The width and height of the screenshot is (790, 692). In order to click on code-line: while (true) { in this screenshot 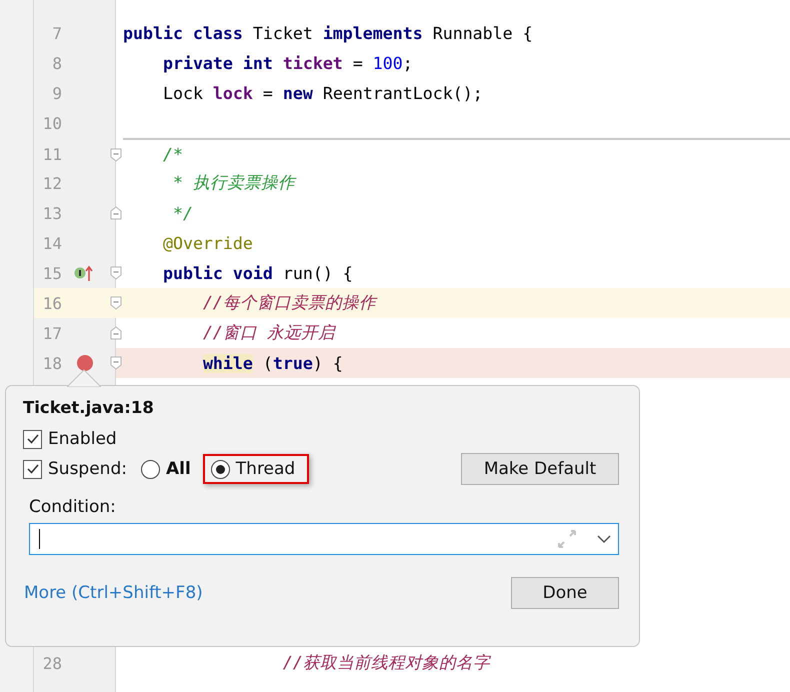, I will do `click(272, 363)`.